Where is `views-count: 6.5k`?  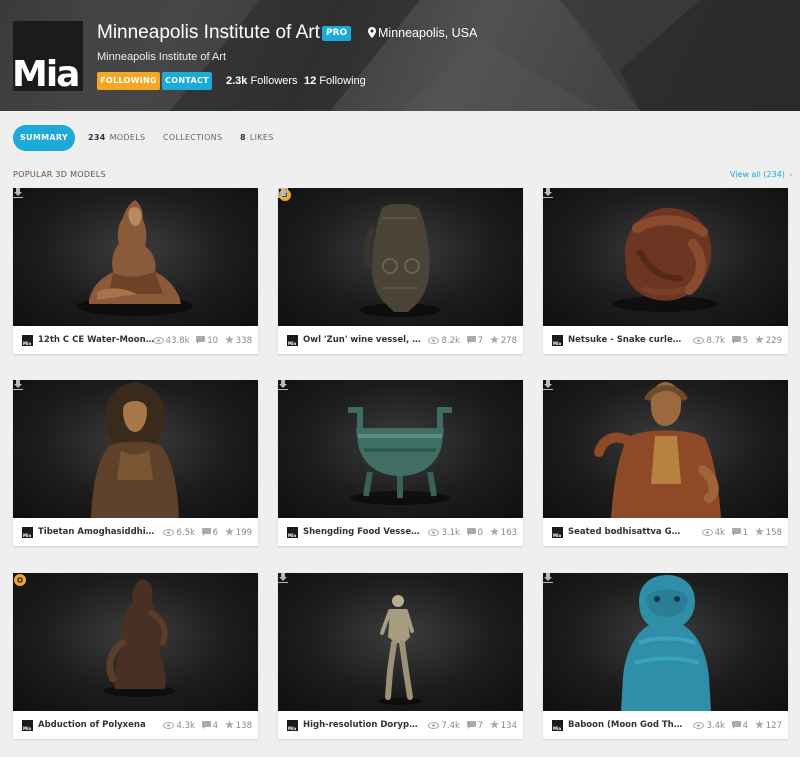 views-count: 6.5k is located at coordinates (185, 533).